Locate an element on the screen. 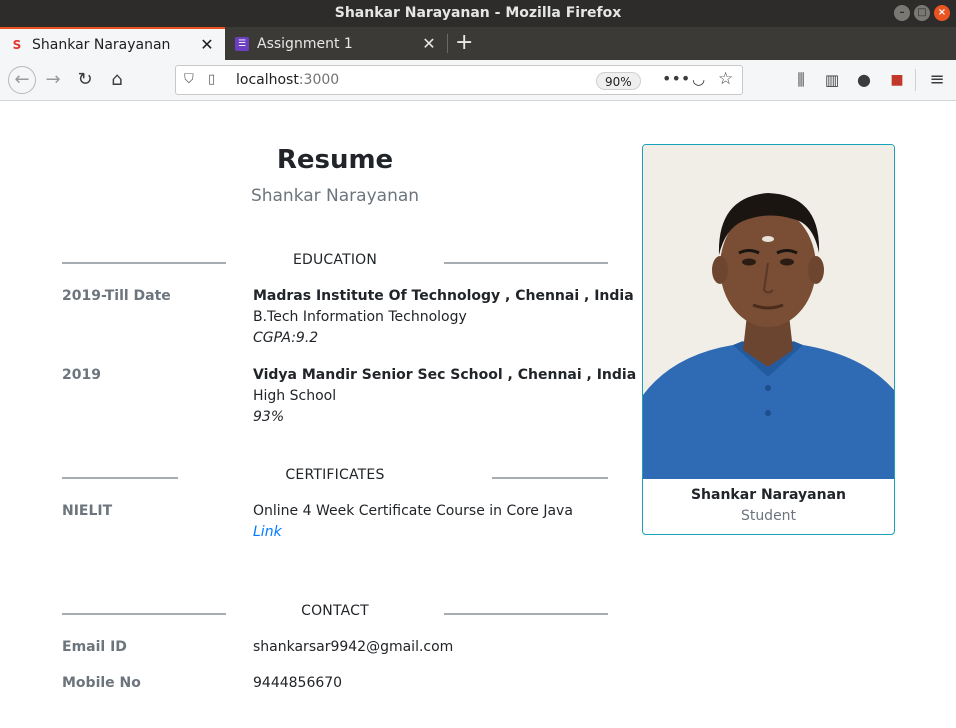  certificate-issuer: NIELIT is located at coordinates (87, 511).